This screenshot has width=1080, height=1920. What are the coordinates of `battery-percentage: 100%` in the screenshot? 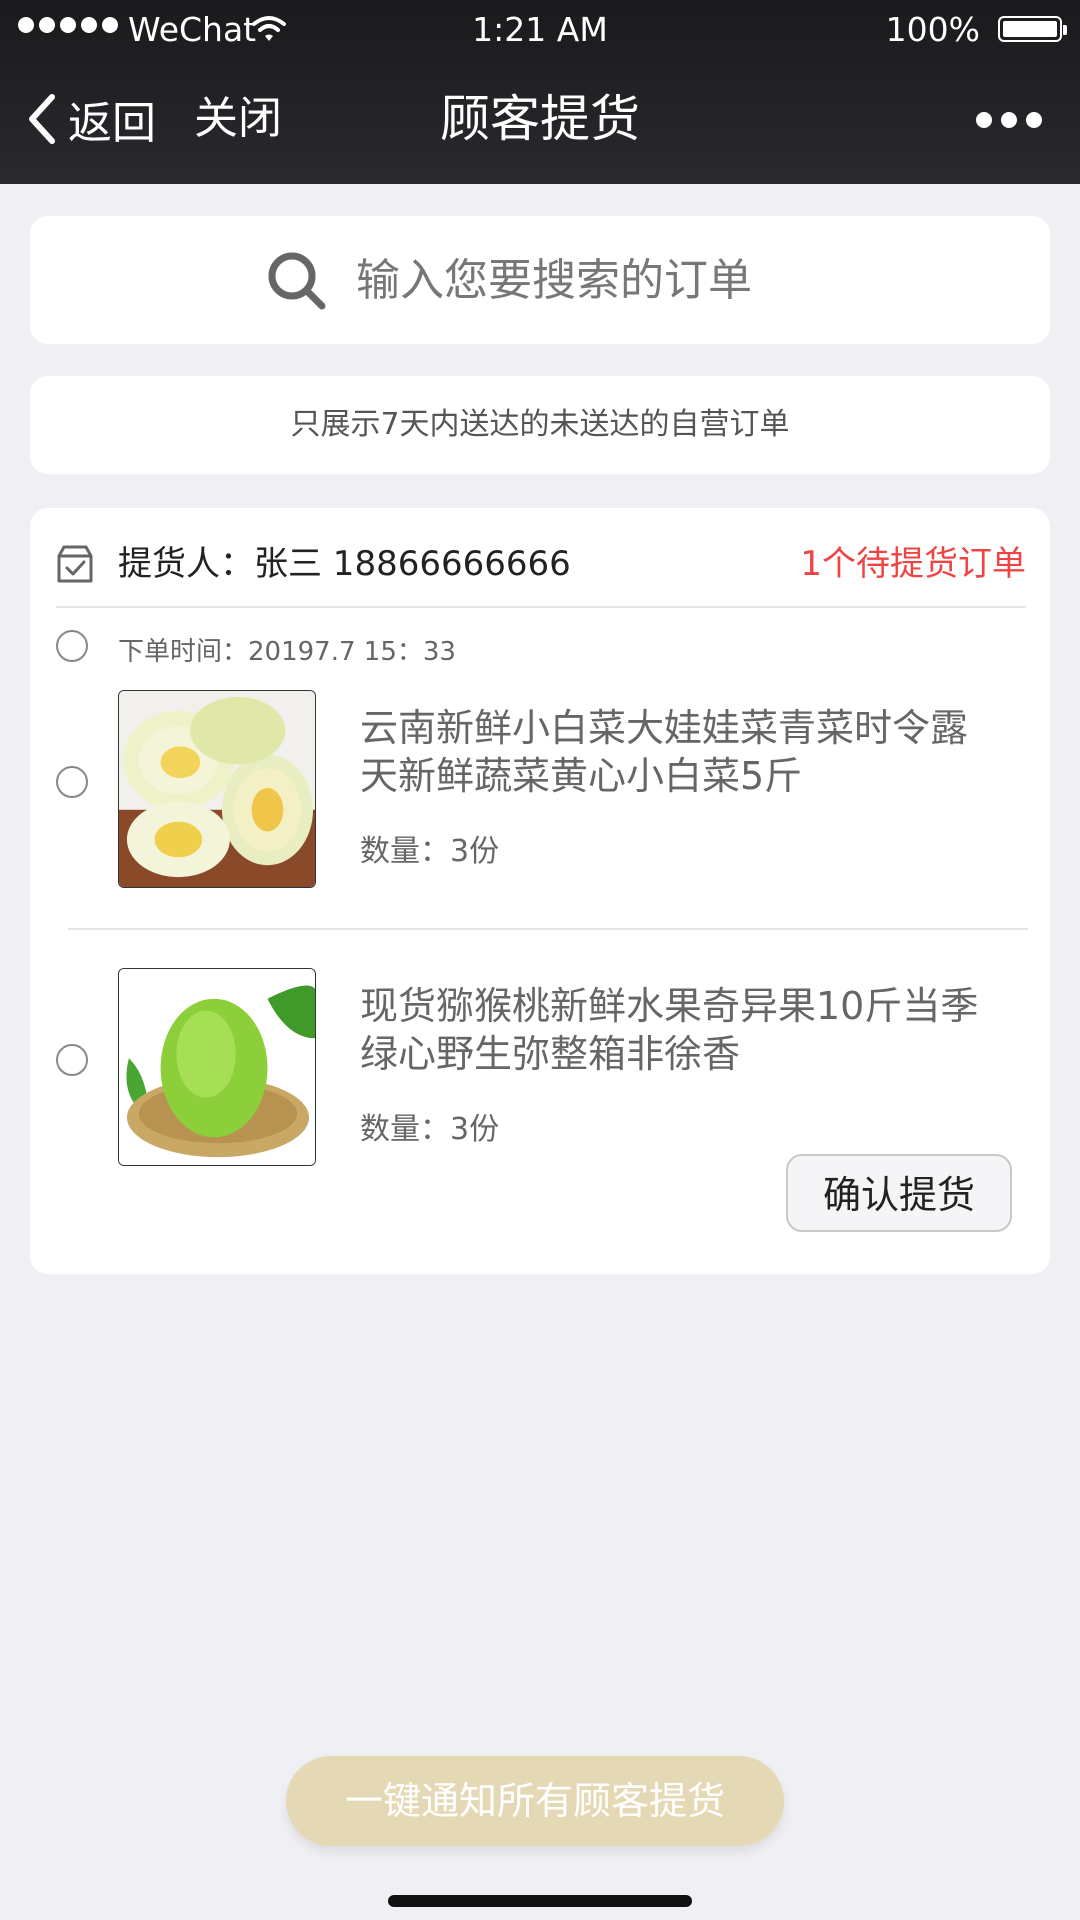 It's located at (932, 29).